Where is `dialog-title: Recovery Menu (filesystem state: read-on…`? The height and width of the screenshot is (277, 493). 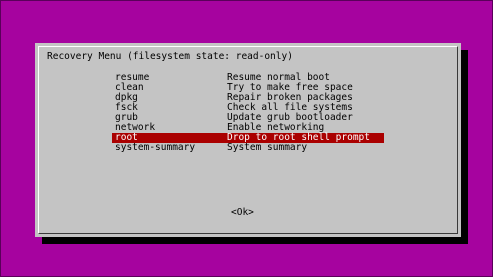 dialog-title: Recovery Menu (filesystem state: read-on… is located at coordinates (170, 56).